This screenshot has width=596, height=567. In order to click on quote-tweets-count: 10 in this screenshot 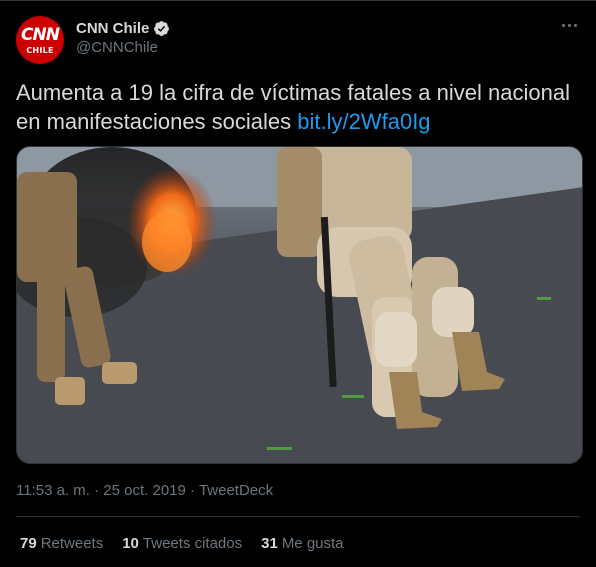, I will do `click(130, 543)`.